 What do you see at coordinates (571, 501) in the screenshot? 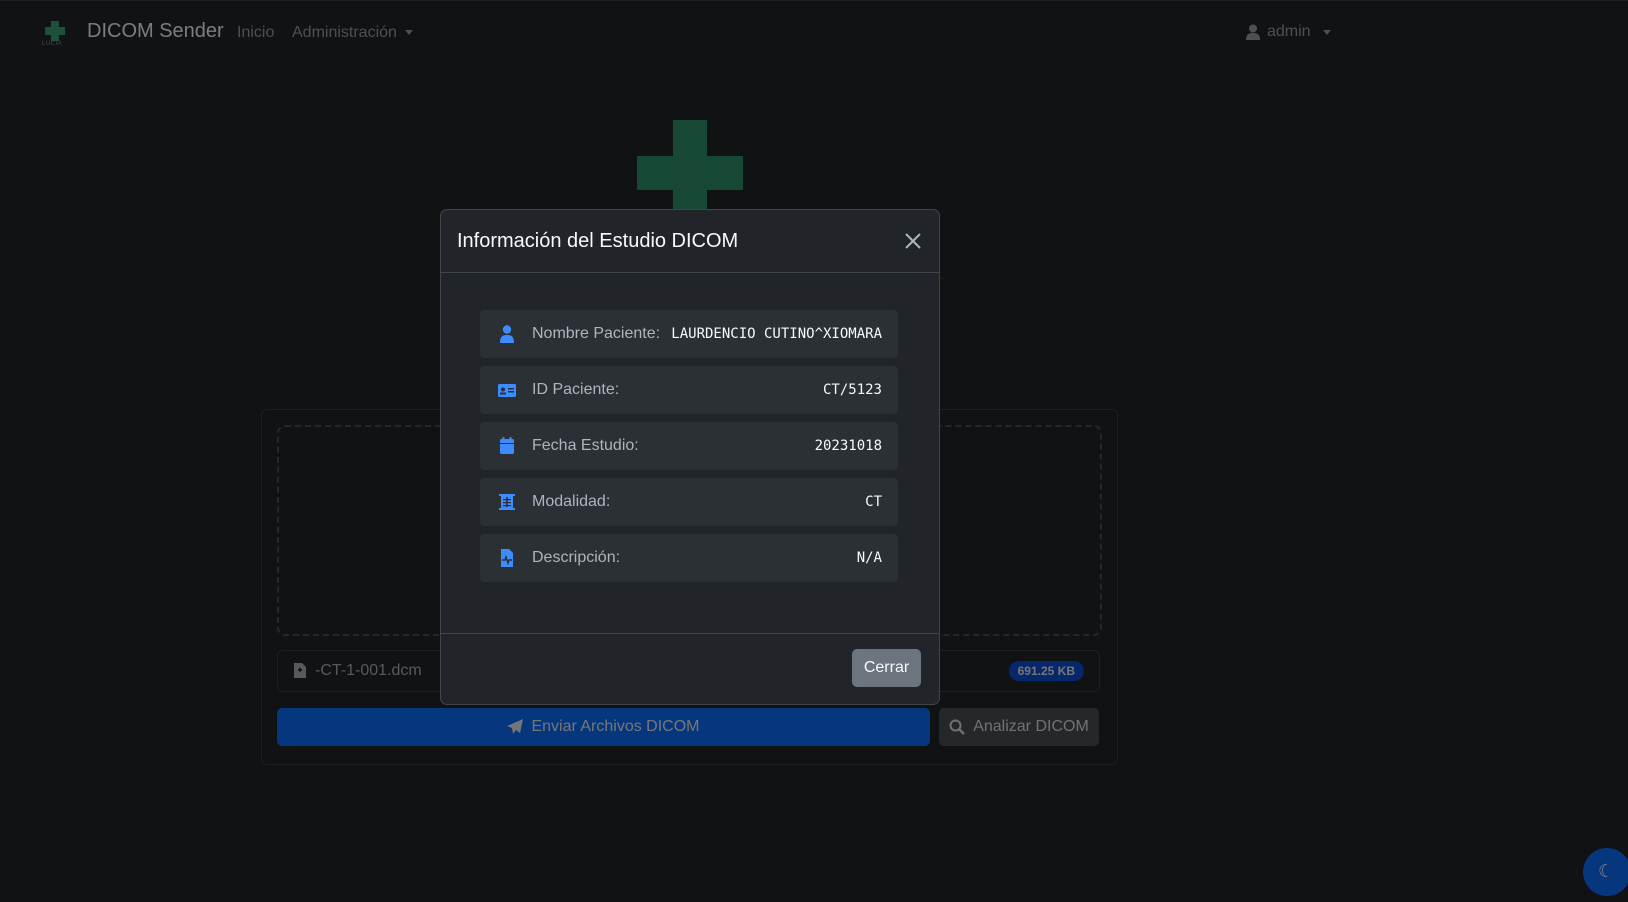
I see `info-label: Modalidad:` at bounding box center [571, 501].